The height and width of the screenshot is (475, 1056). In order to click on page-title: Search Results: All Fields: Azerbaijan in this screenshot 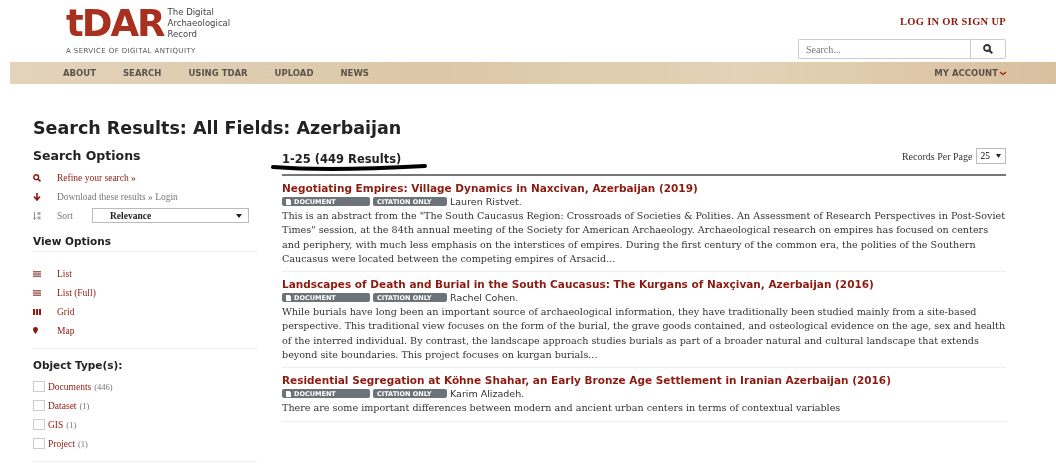, I will do `click(218, 128)`.